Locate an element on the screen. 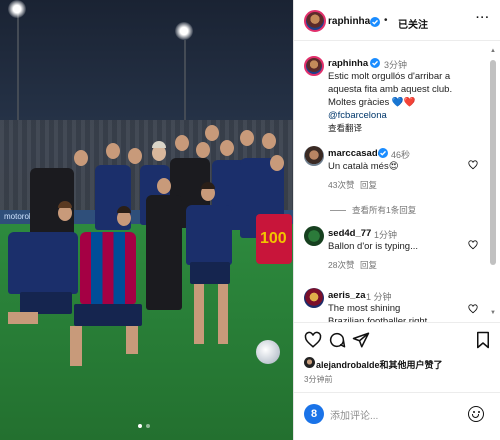 The height and width of the screenshot is (440, 500). comment-likes: 43次赞 is located at coordinates (341, 185).